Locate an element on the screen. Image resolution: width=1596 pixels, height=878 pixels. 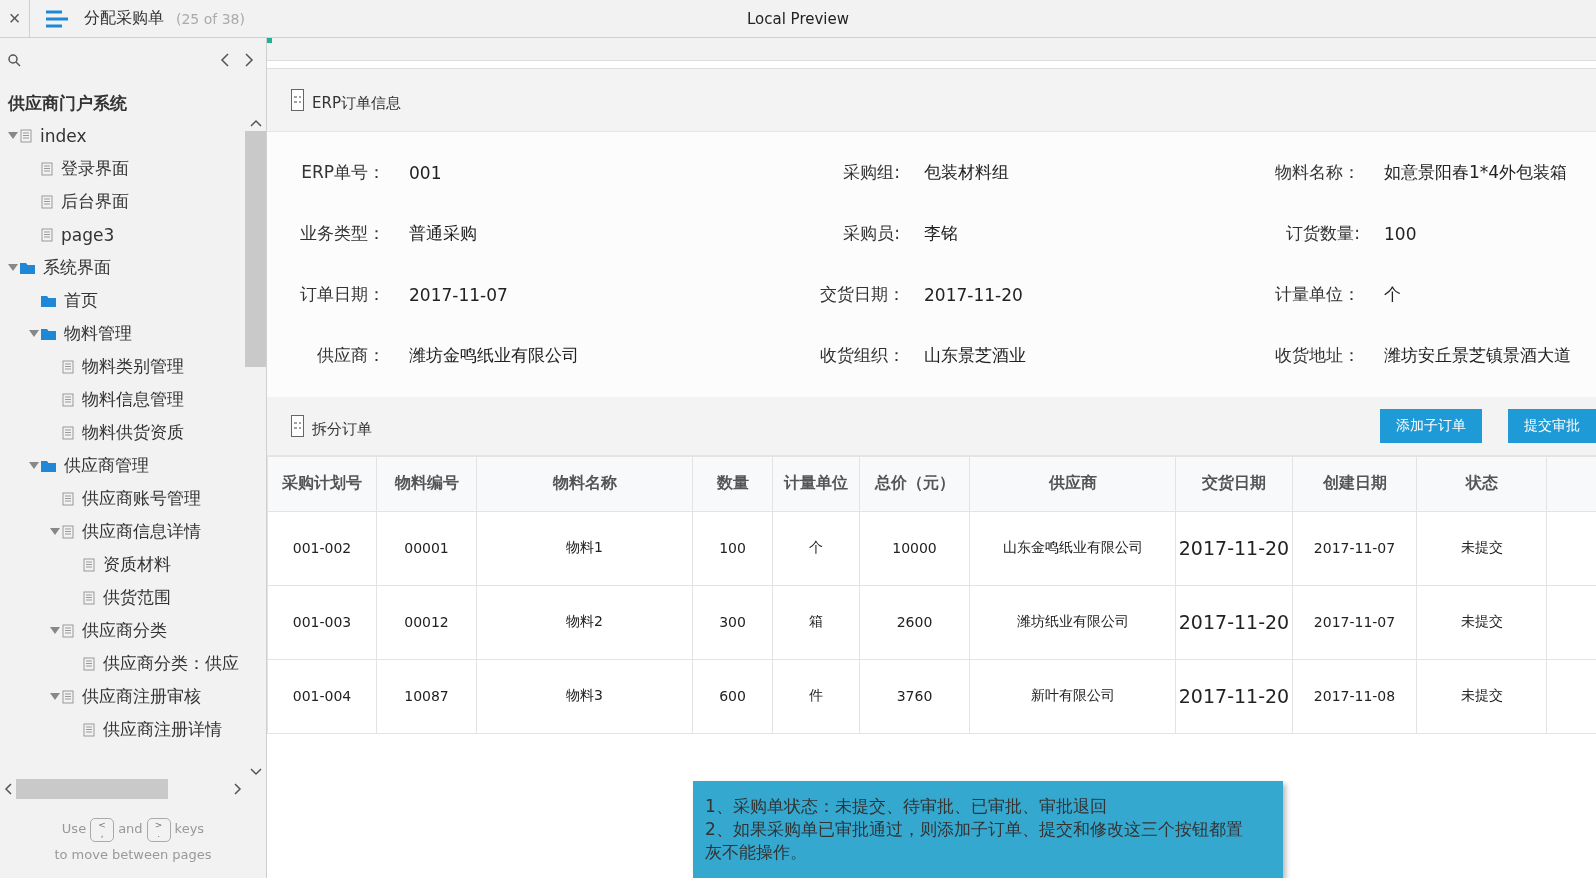
column-header: 采购计划号 is located at coordinates (322, 484).